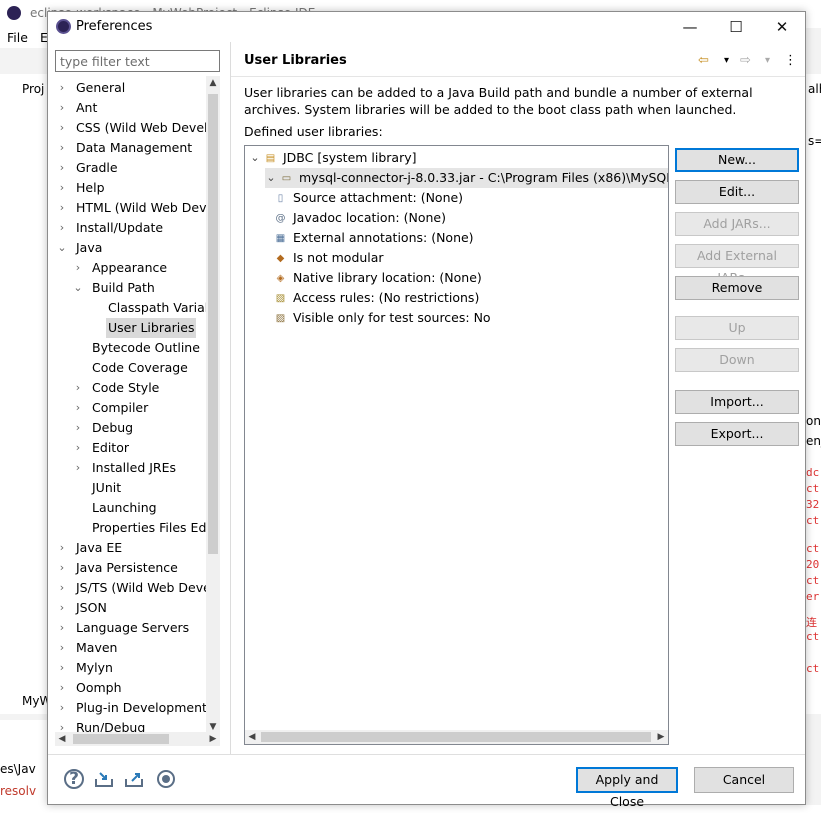 The width and height of the screenshot is (821, 813). Describe the element at coordinates (456, 158) in the screenshot. I see `library-tree-item: ⌄ ▤ JDBC [system library]` at that location.